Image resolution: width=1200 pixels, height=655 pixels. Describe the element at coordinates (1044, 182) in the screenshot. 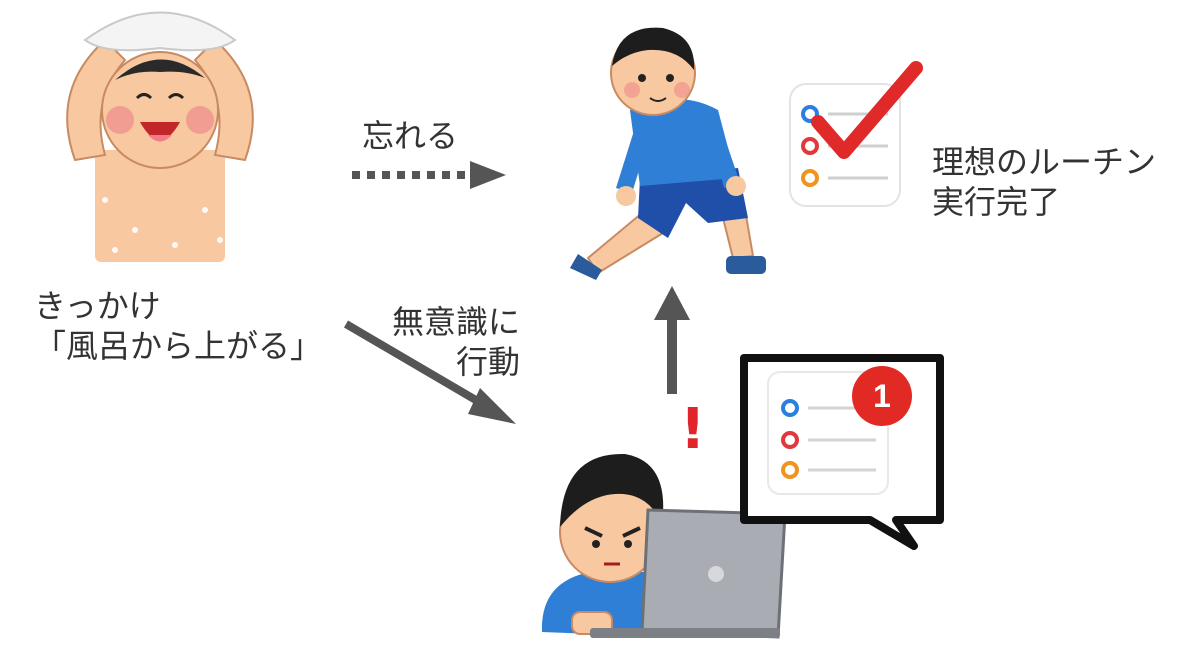

I see `ideal-routine-label: 理想のルーチン 実行完了` at that location.